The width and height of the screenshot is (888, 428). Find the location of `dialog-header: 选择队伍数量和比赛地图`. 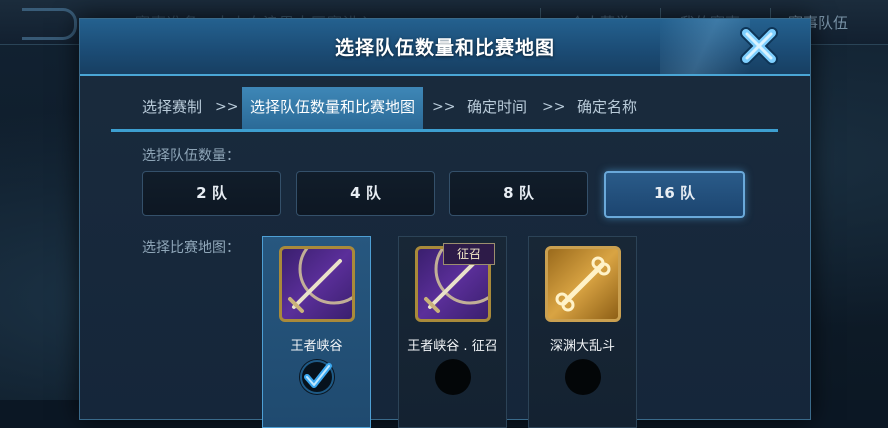

dialog-header: 选择队伍数量和比赛地图 is located at coordinates (445, 47).